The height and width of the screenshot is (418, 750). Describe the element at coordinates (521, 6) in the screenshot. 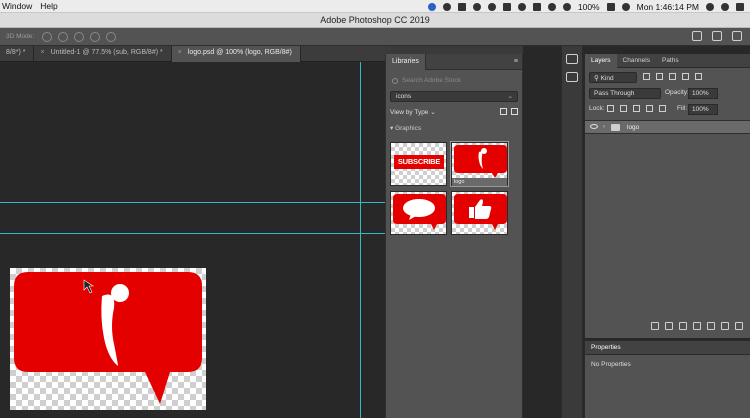

I see `info-icon` at that location.